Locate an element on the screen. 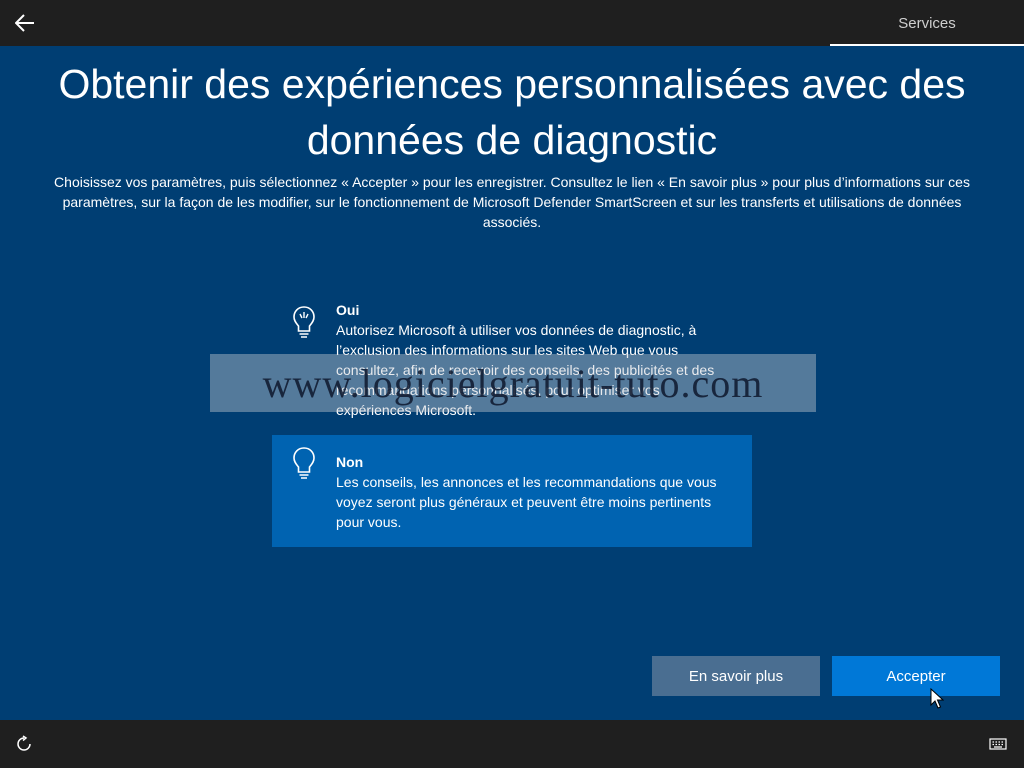  back-button is located at coordinates (25, 23).